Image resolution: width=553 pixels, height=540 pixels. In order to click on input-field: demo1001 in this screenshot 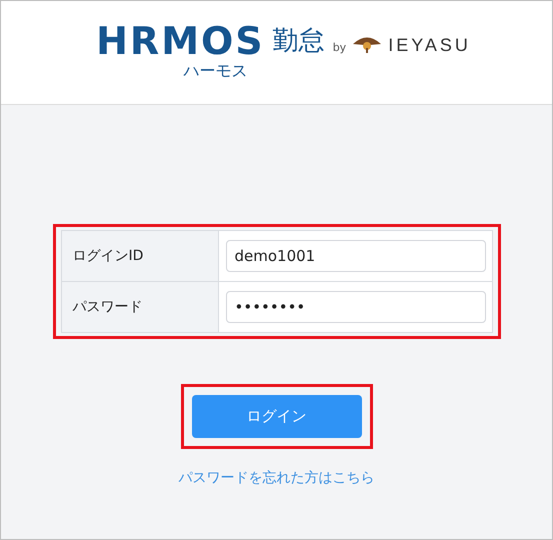, I will do `click(356, 256)`.